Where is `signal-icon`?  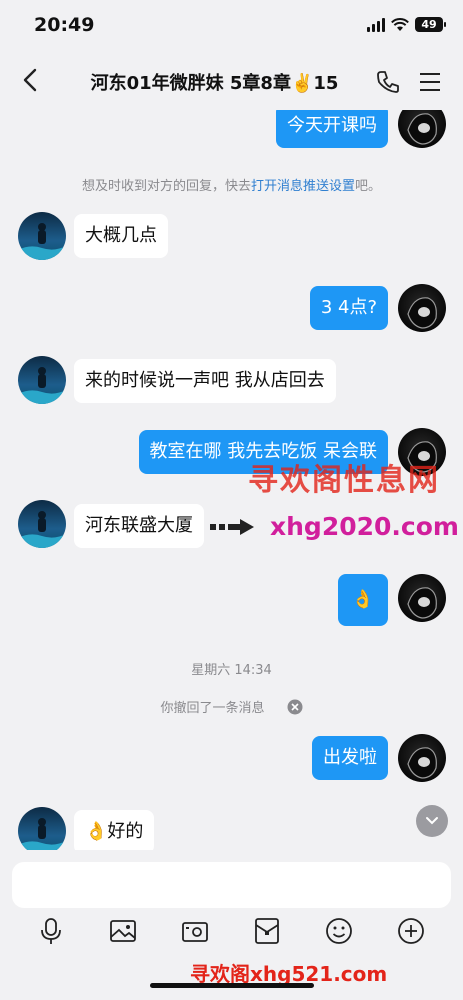
signal-icon is located at coordinates (376, 24).